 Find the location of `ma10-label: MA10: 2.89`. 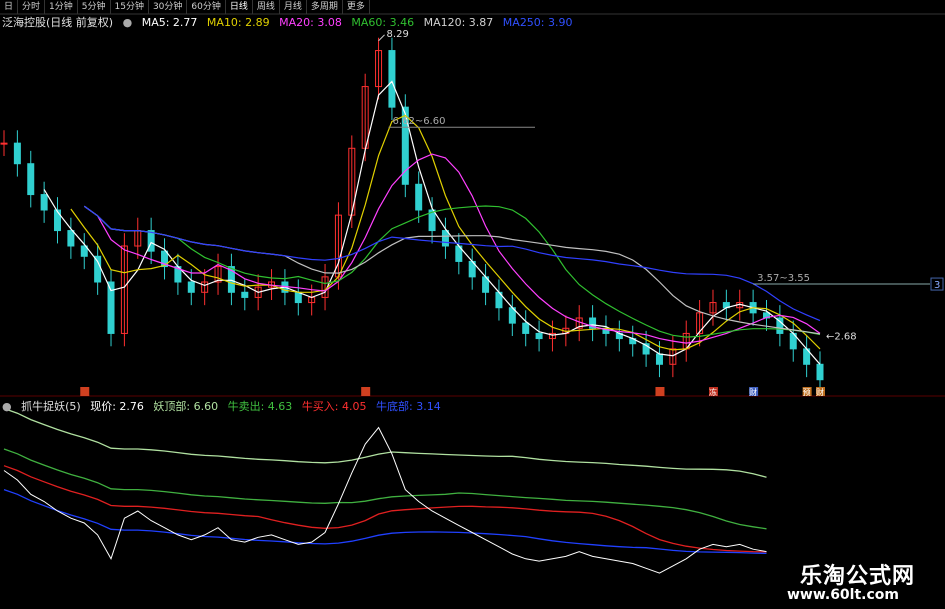

ma10-label: MA10: 2.89 is located at coordinates (238, 22).